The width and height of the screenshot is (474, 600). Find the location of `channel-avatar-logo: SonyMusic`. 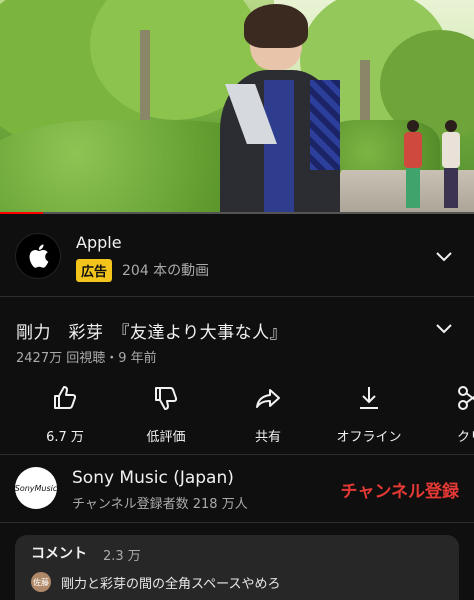

channel-avatar-logo: SonyMusic is located at coordinates (36, 488).